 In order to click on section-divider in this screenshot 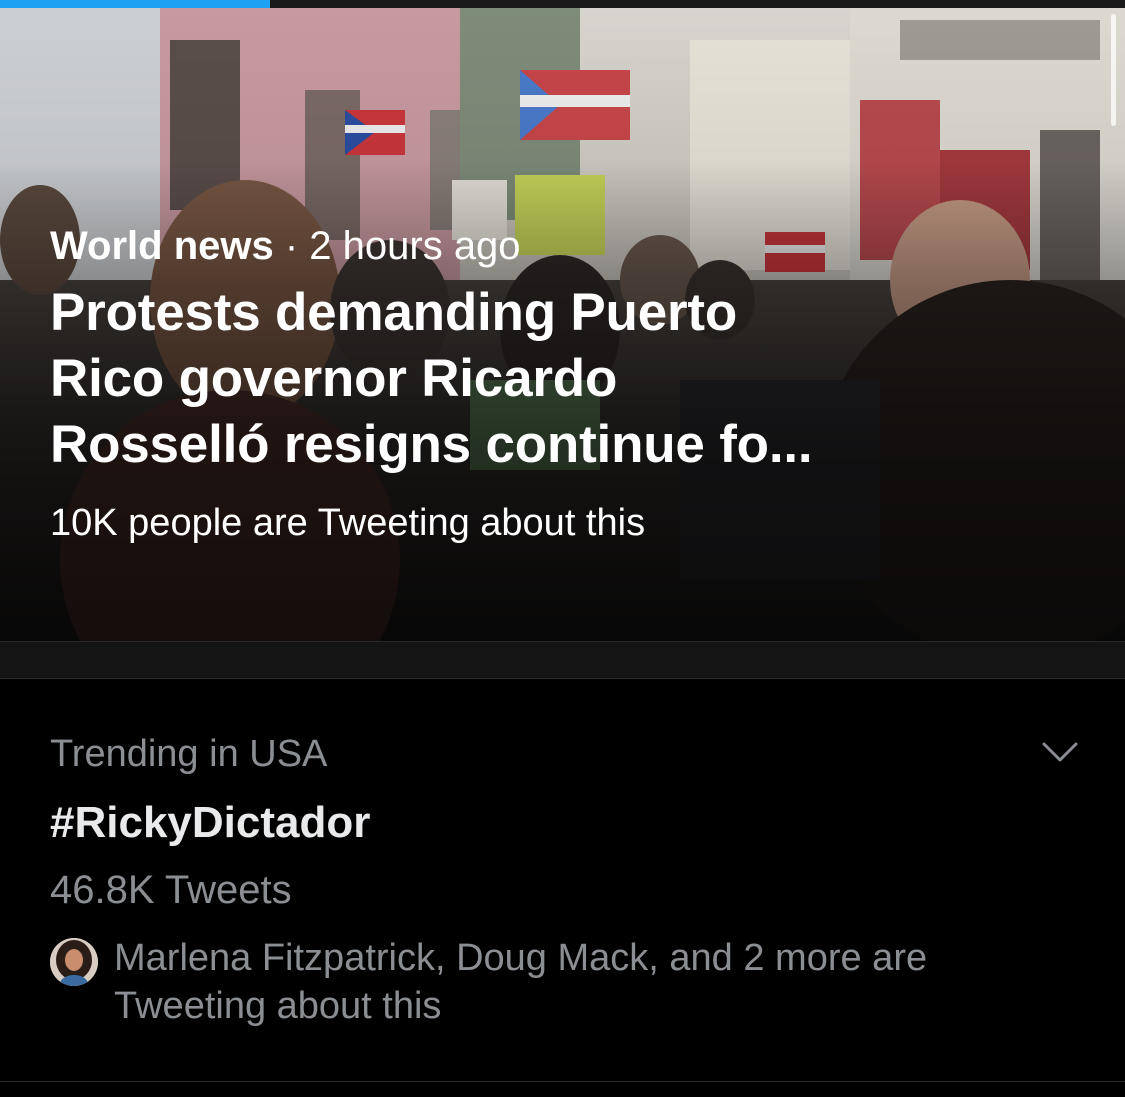, I will do `click(562, 660)`.